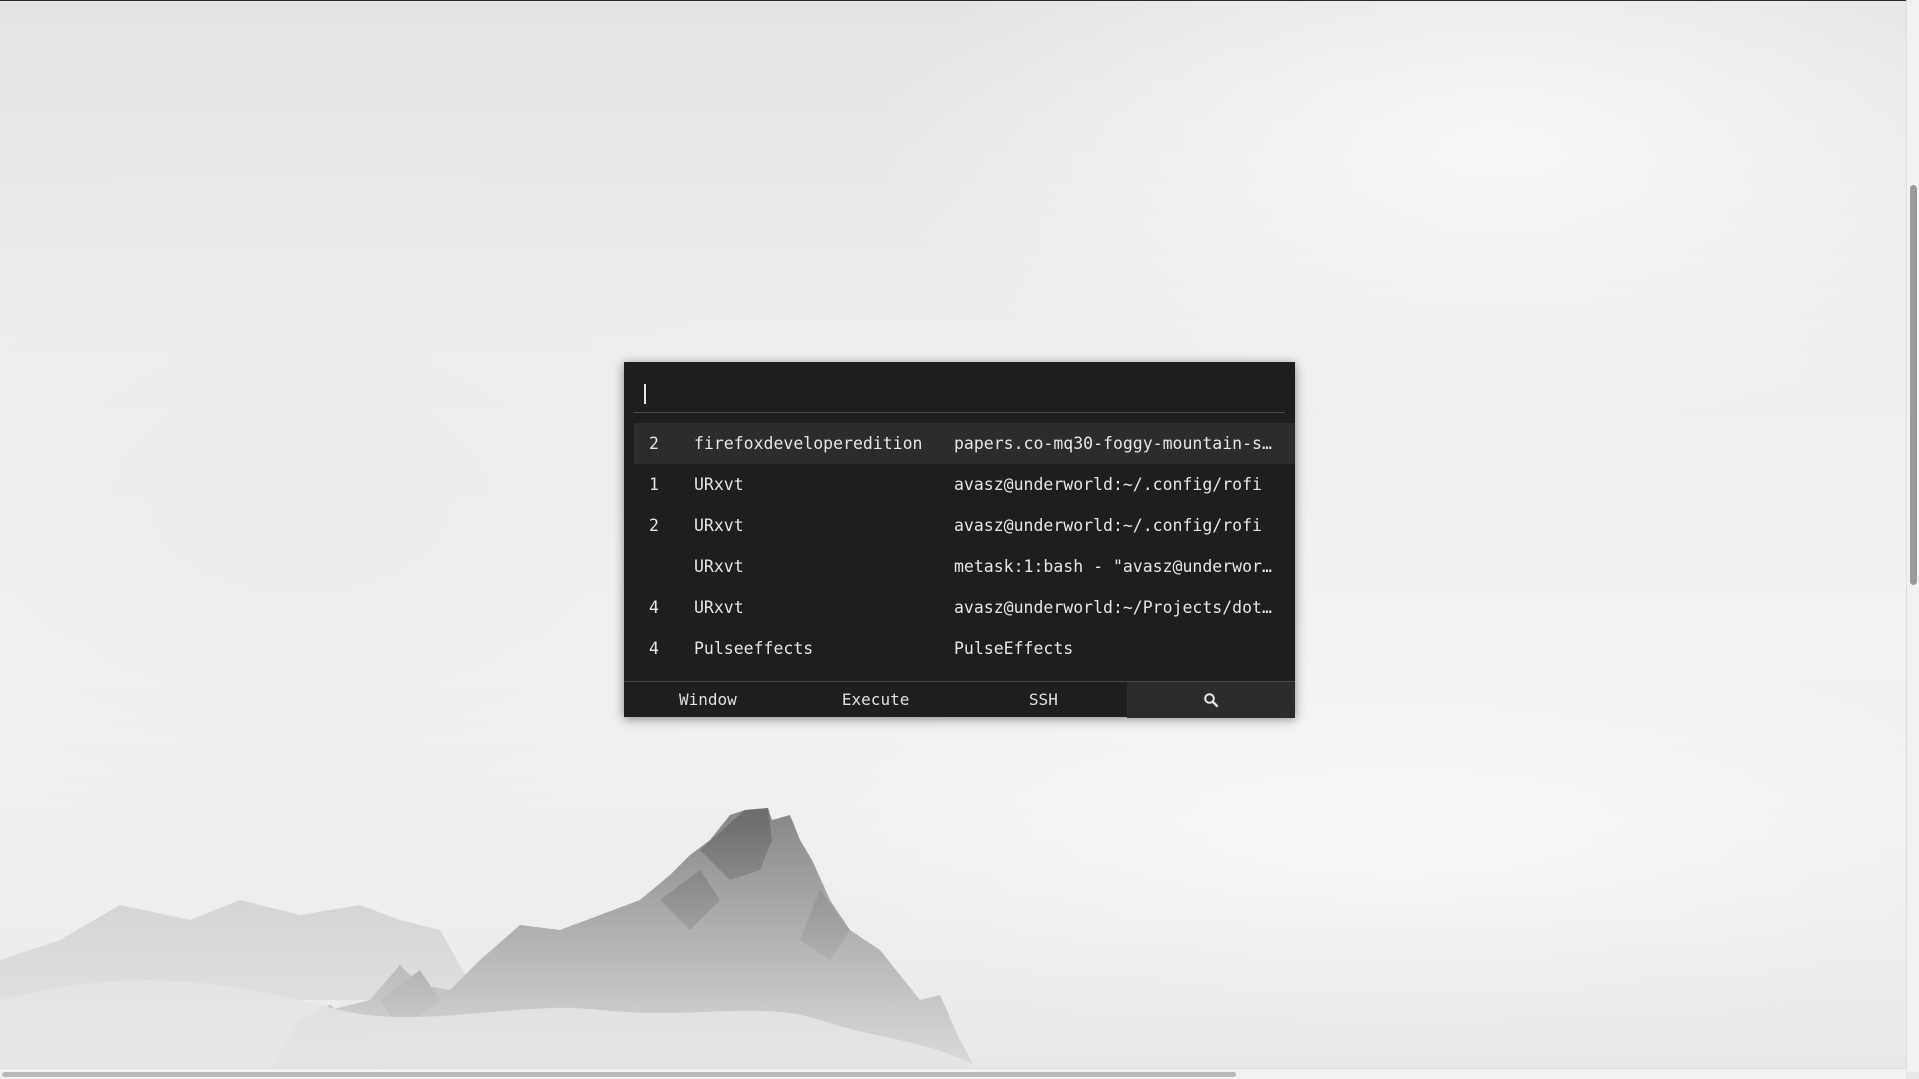 The height and width of the screenshot is (1079, 1919). I want to click on search-icon, so click(1211, 699).